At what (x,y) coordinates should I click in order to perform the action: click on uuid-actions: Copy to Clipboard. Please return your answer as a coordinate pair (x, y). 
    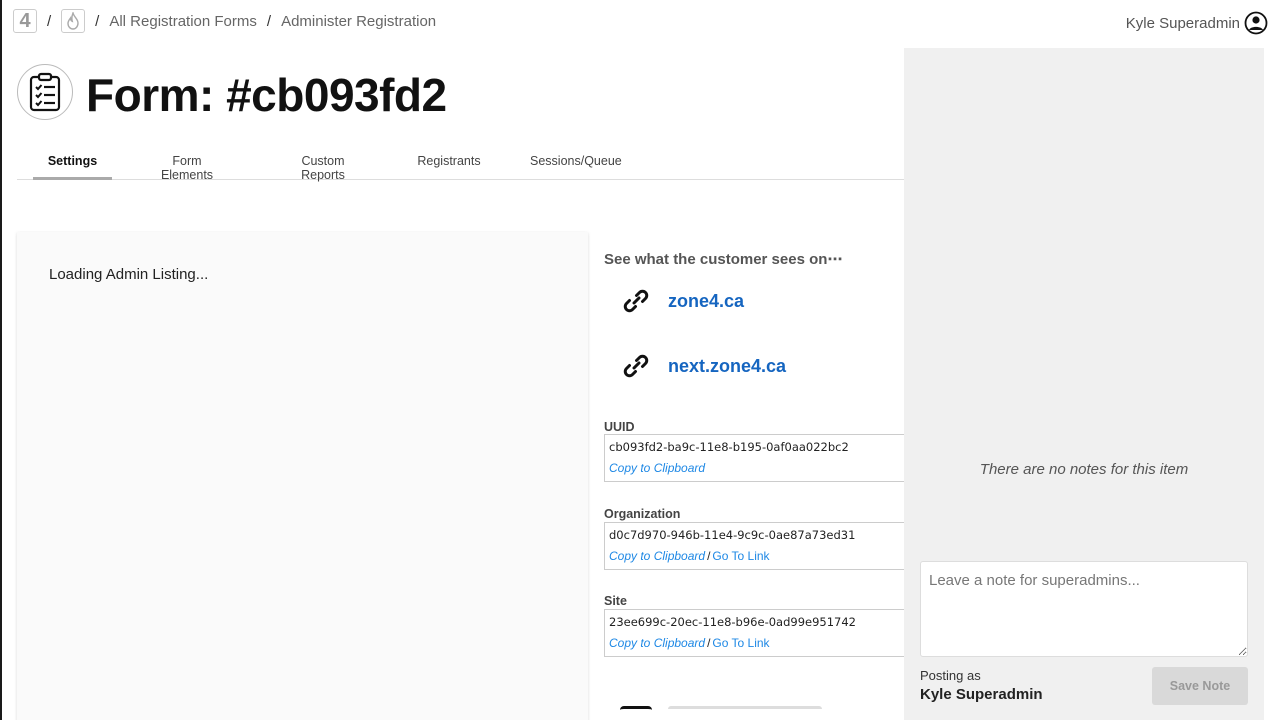
    Looking at the image, I should click on (657, 468).